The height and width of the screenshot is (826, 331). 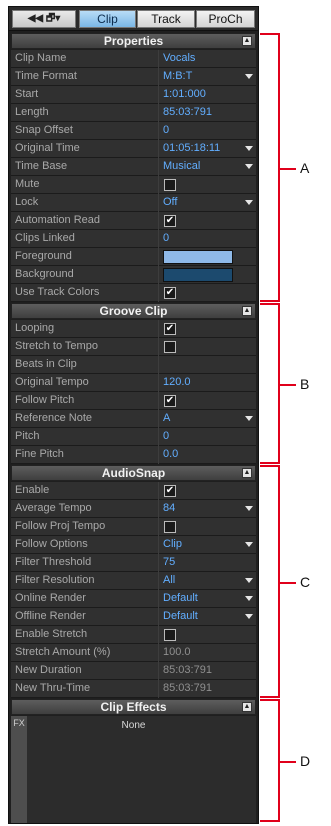 I want to click on section-header-audiosnap: AudioSnap ▲, so click(x=133, y=473).